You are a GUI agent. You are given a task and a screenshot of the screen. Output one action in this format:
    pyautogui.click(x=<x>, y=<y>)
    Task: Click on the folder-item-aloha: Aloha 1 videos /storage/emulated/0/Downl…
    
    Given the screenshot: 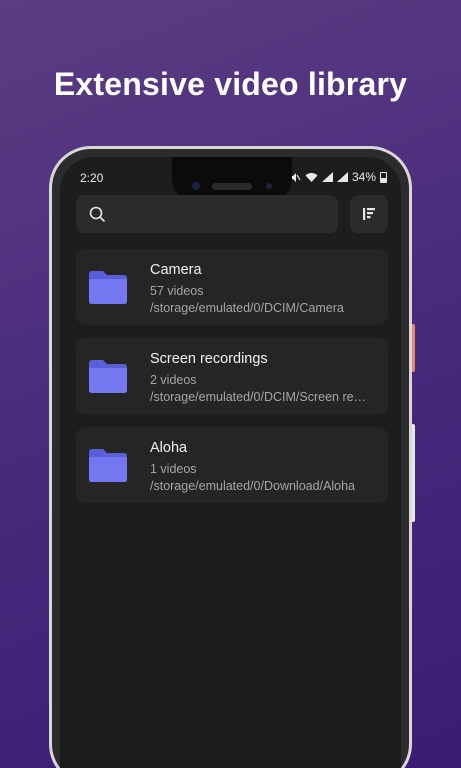 What is the action you would take?
    pyautogui.click(x=232, y=465)
    